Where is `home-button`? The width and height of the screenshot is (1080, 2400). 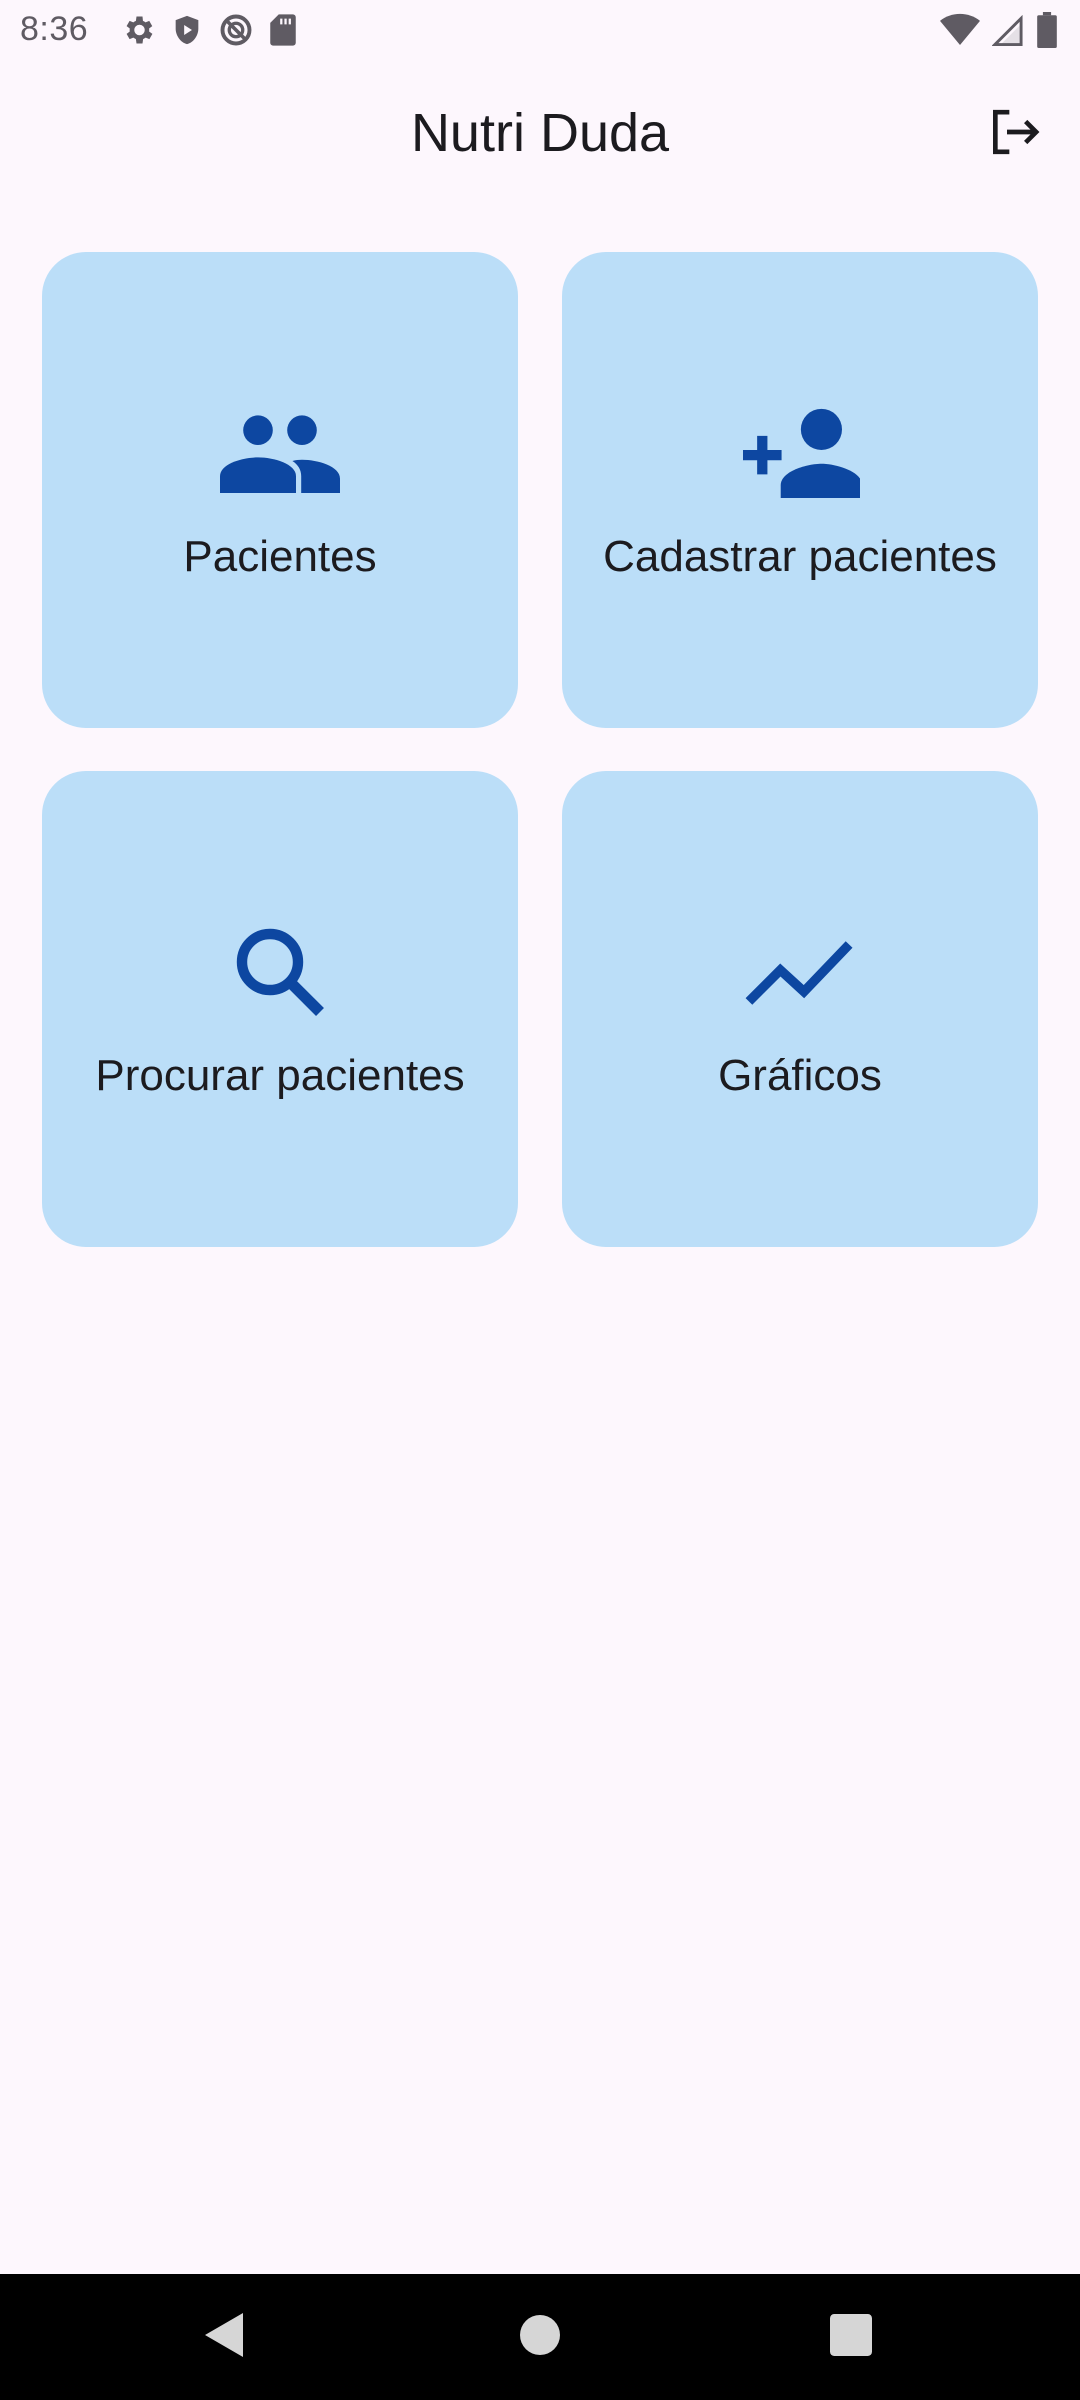
home-button is located at coordinates (540, 2337).